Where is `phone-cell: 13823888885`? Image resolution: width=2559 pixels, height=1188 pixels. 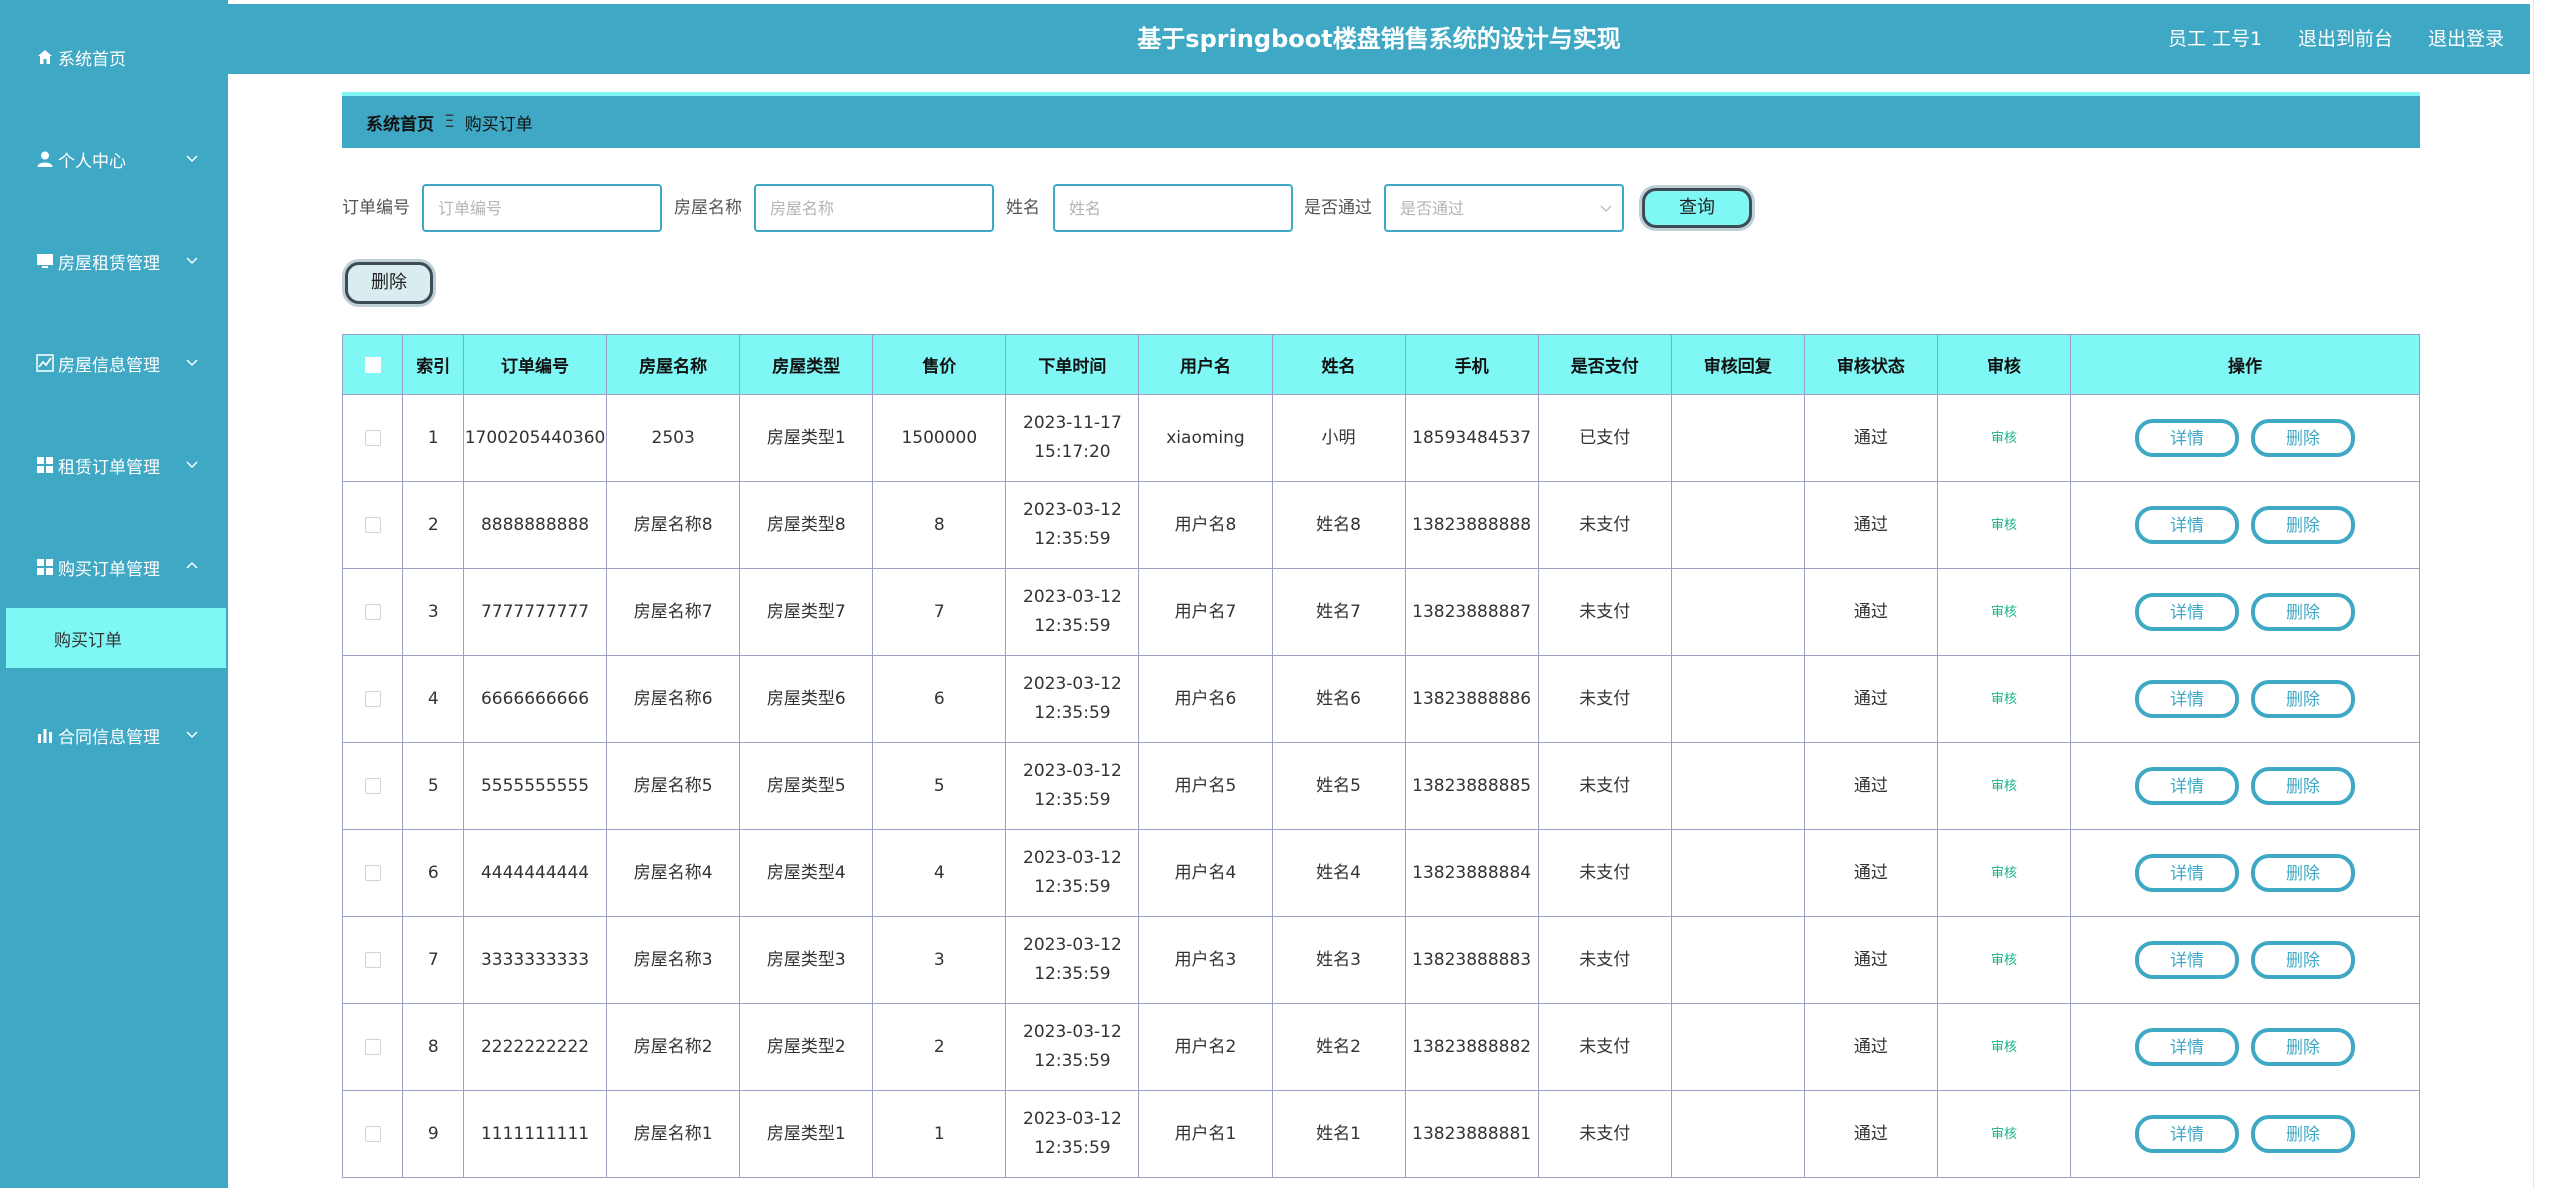
phone-cell: 13823888885 is located at coordinates (1471, 786).